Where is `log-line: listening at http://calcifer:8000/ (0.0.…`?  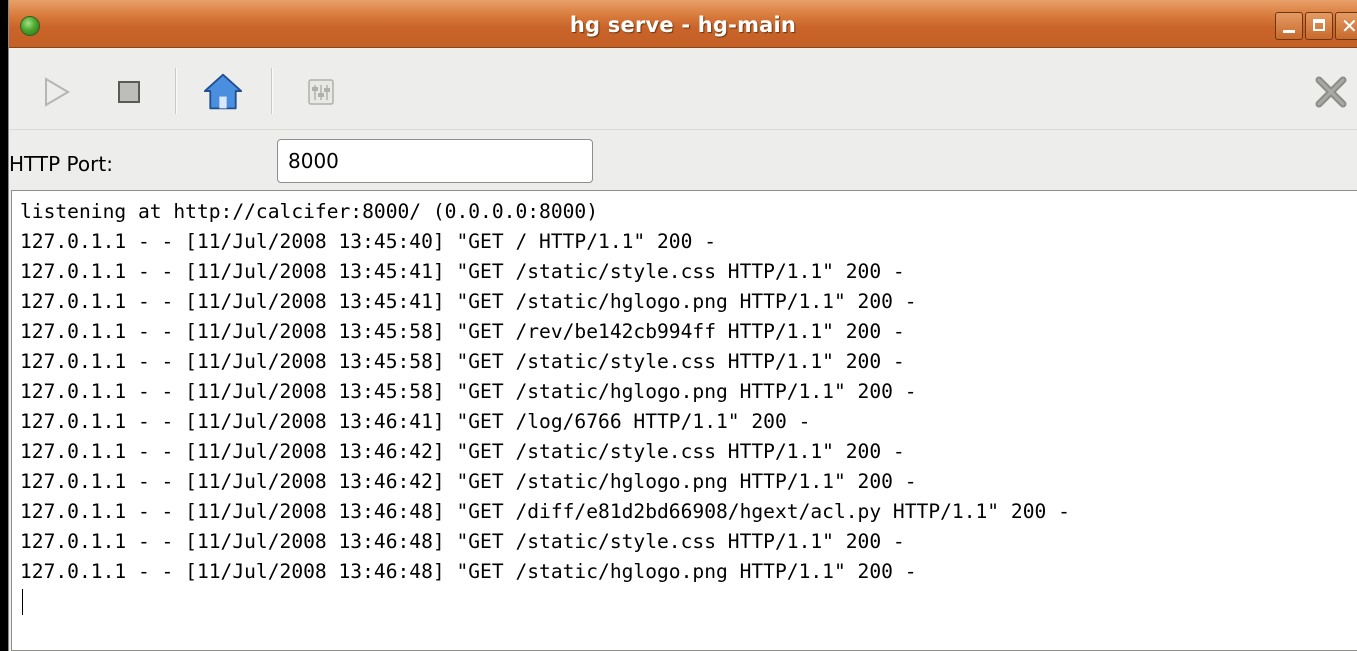
log-line: listening at http://calcifer:8000/ (0.0.… is located at coordinates (309, 211).